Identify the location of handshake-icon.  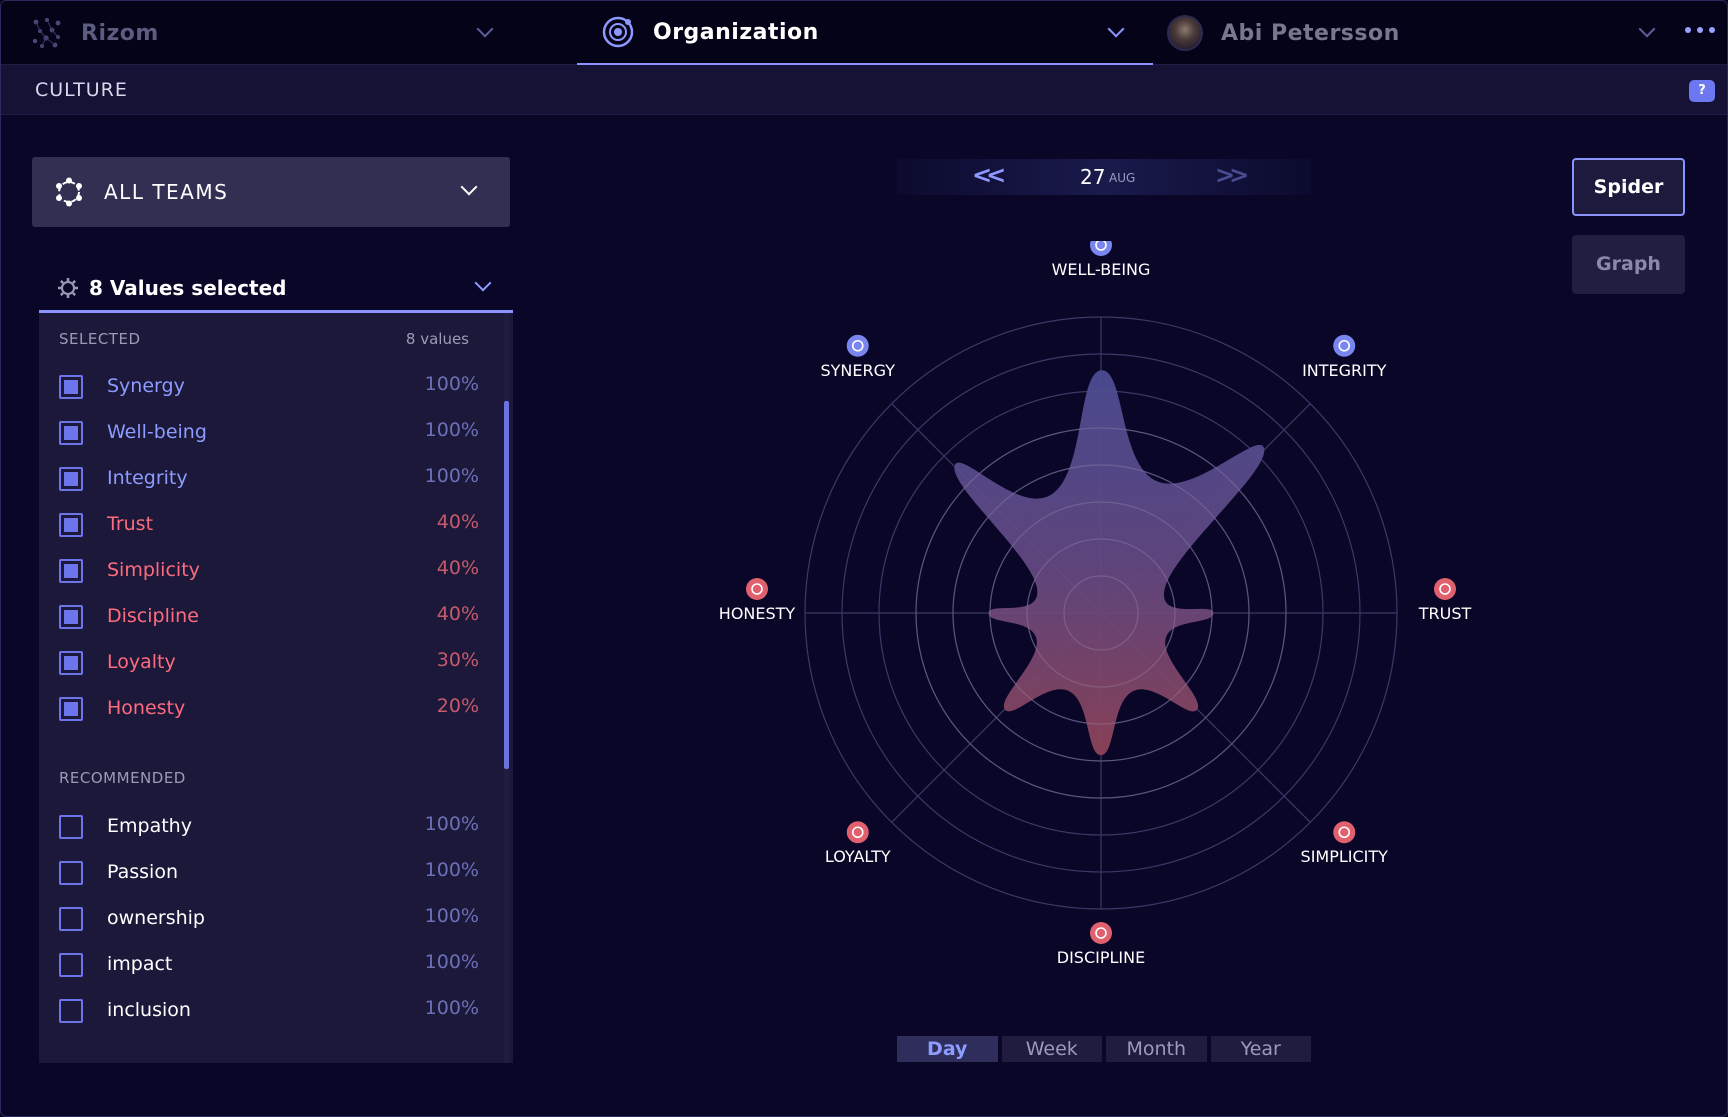
(1445, 589).